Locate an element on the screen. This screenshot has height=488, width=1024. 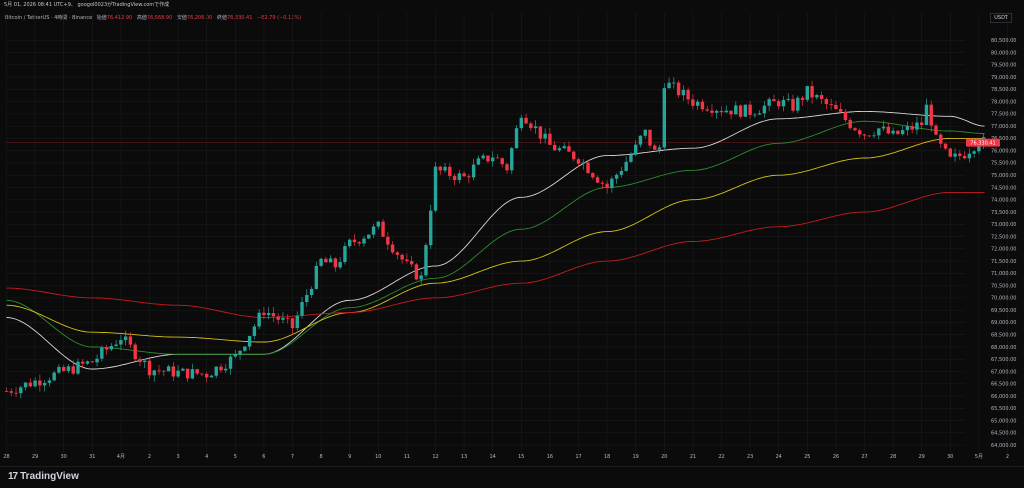
x-tick-label: 18 is located at coordinates (607, 457).